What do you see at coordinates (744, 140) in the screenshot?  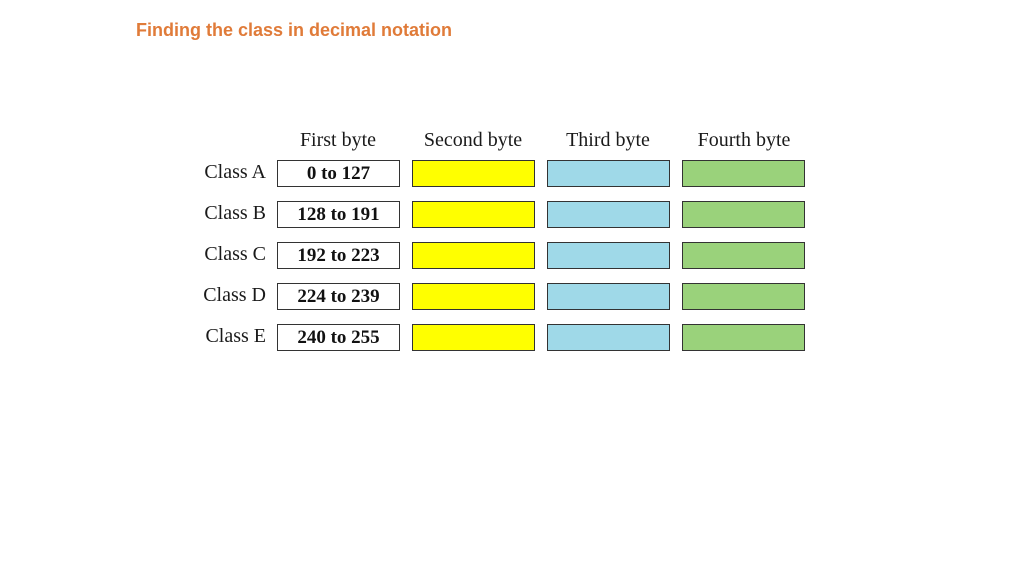 I see `column-header-fourth-byte: Fourth byte` at bounding box center [744, 140].